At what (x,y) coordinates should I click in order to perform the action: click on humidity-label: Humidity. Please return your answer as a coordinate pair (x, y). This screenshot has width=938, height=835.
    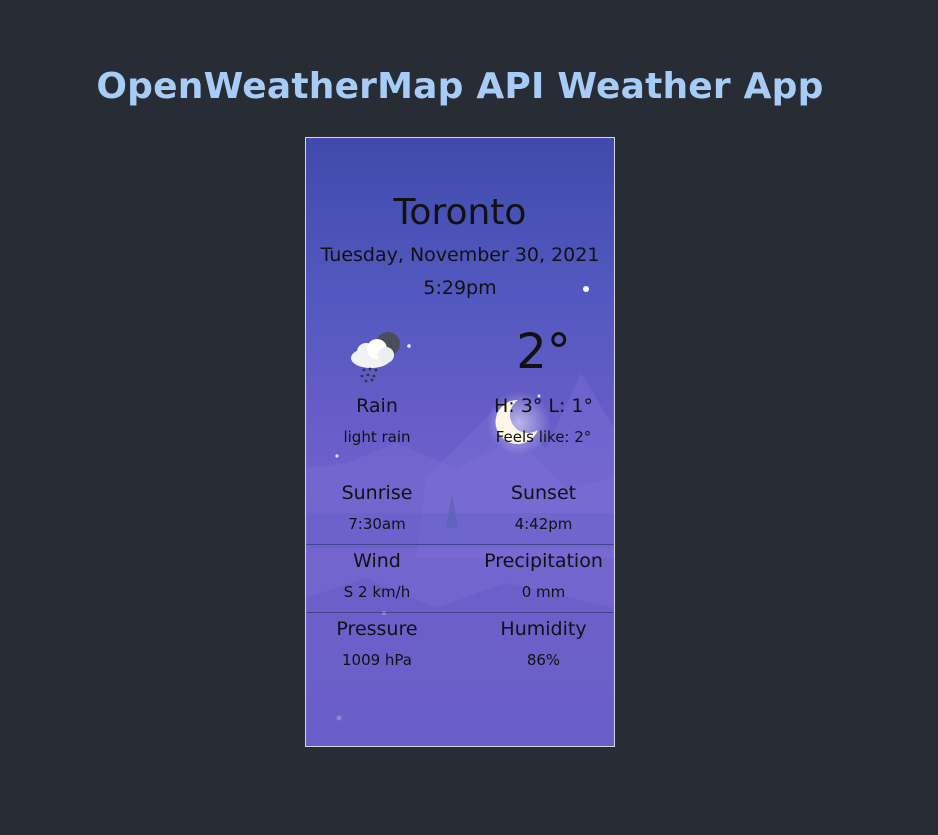
    Looking at the image, I should click on (543, 629).